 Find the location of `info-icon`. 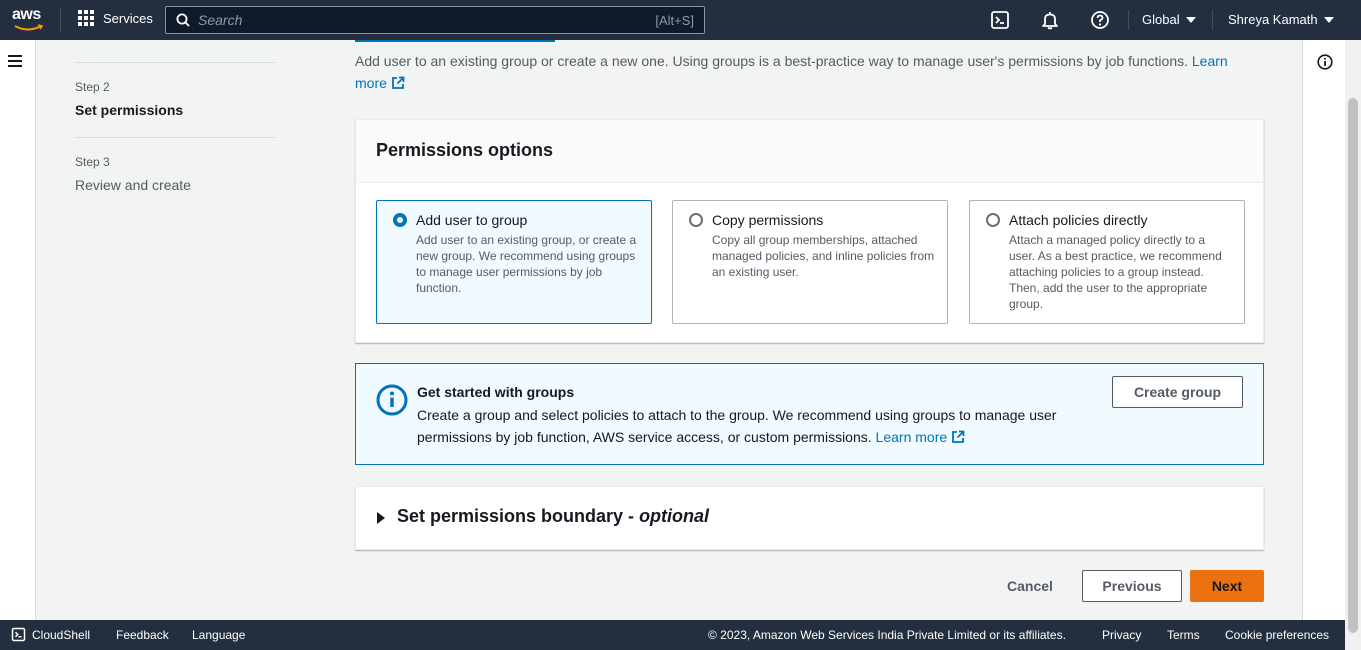

info-icon is located at coordinates (392, 400).